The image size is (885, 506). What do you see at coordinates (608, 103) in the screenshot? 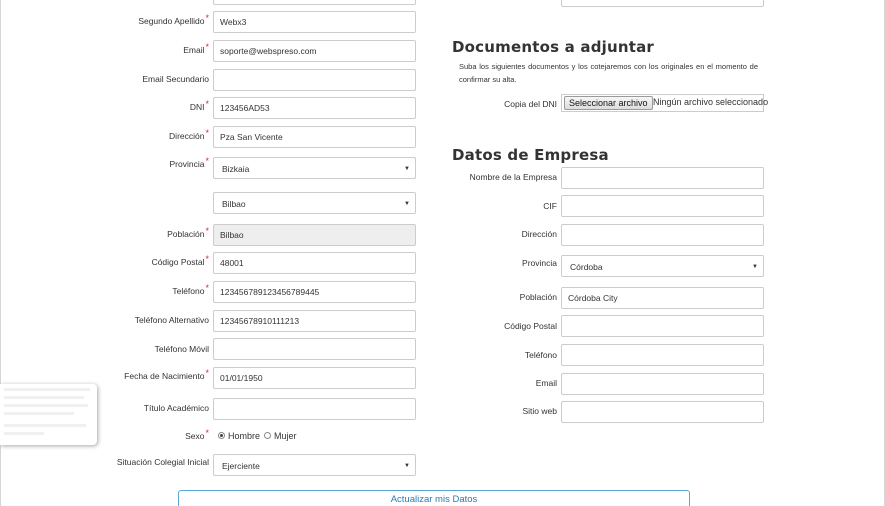
I see `seleccionar-archivo-button: Seleccionar archivo` at bounding box center [608, 103].